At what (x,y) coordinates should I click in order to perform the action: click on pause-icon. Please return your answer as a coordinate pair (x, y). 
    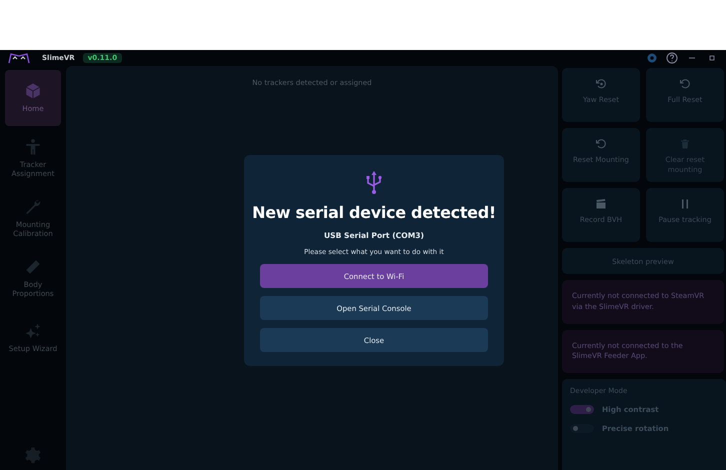
    Looking at the image, I should click on (685, 204).